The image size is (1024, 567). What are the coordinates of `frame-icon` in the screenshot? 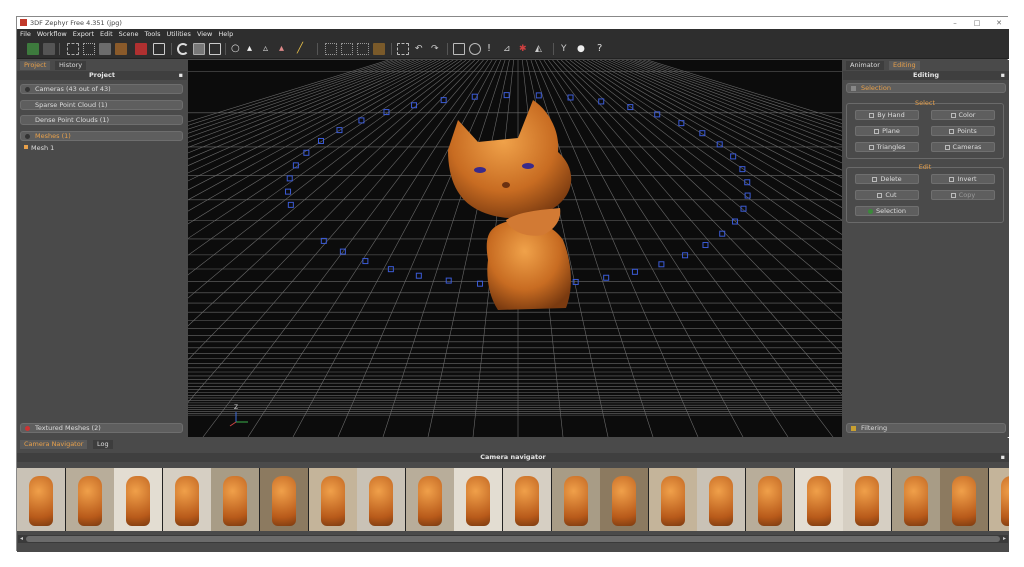 It's located at (403, 49).